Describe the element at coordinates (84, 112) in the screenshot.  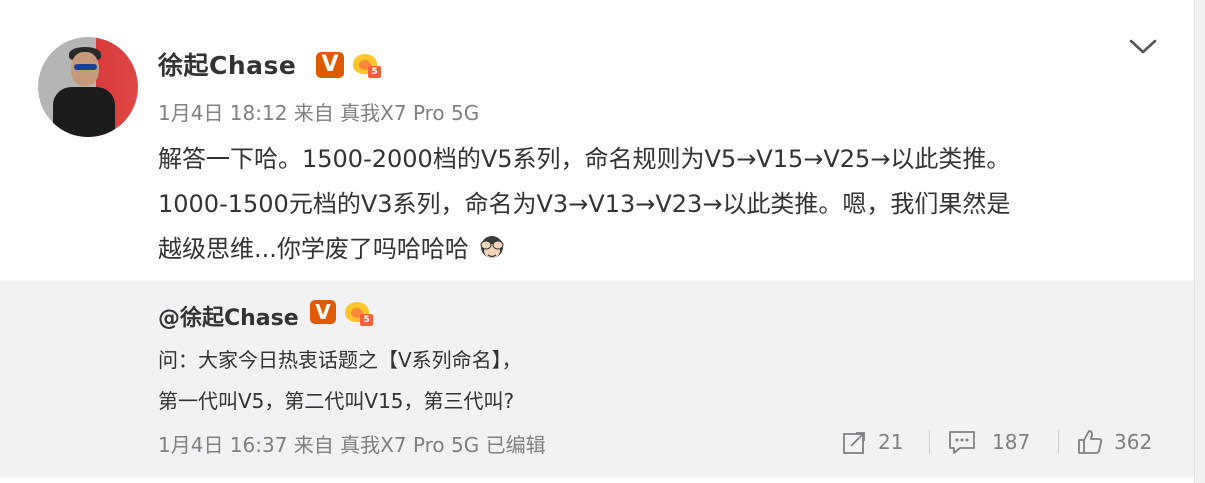
I see `avatar-body` at that location.